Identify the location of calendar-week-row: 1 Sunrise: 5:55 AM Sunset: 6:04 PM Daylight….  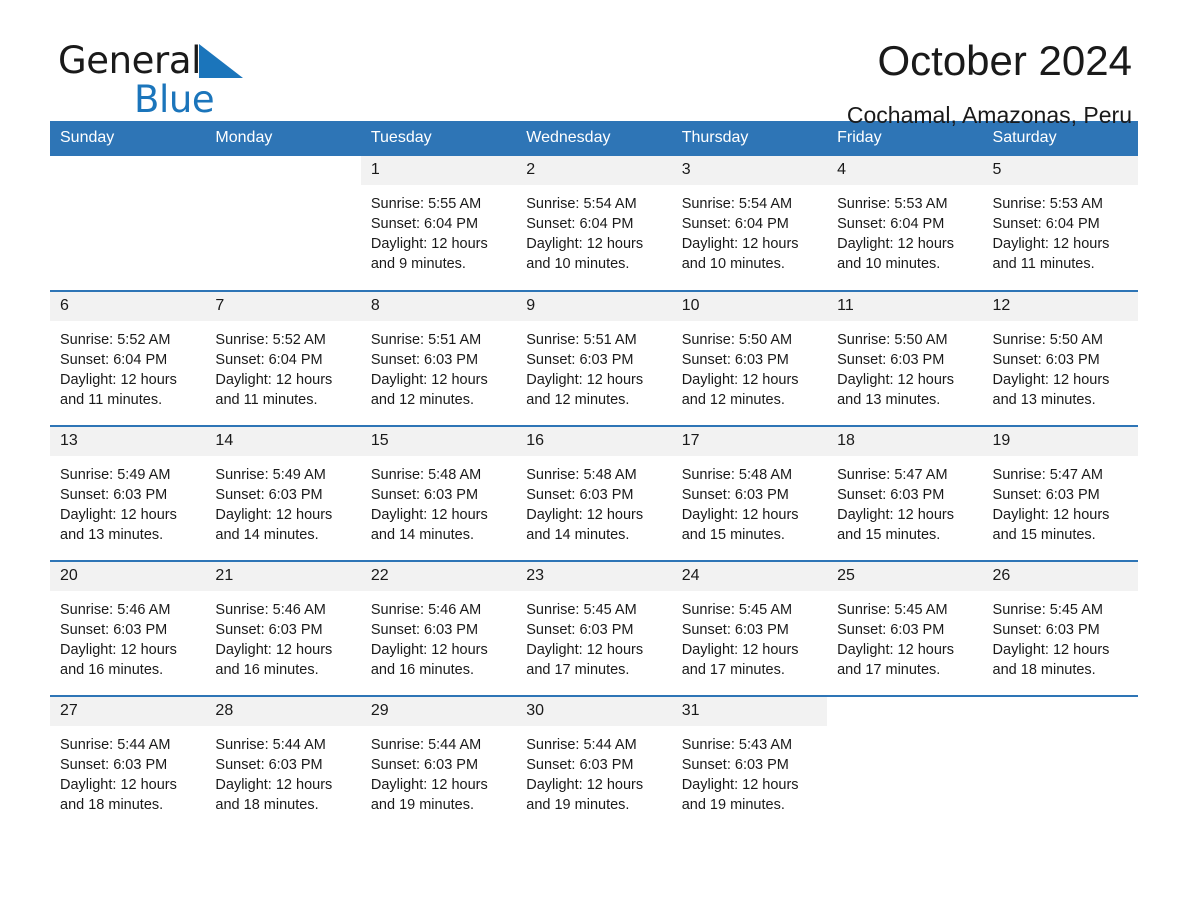
(594, 223).